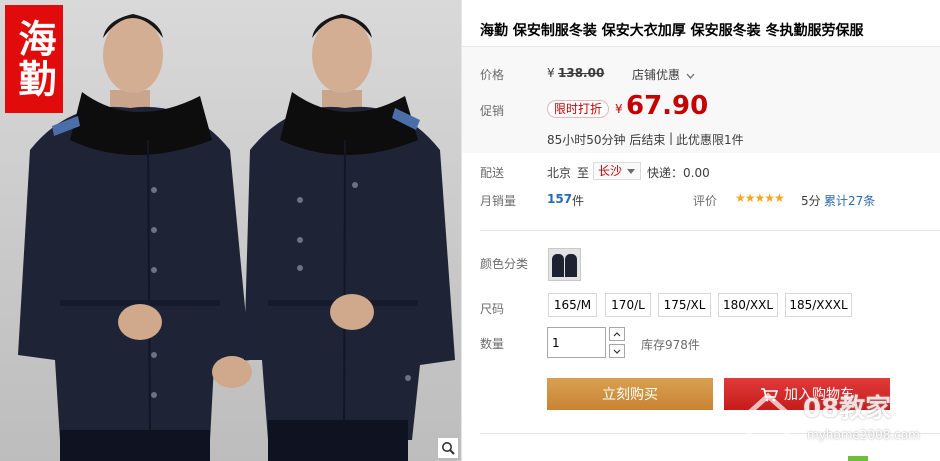 This screenshot has width=940, height=461. What do you see at coordinates (672, 31) in the screenshot?
I see `product-title: 海勤 保安制服冬装 保安大衣加厚 保安服冬装 冬执勤服劳保服` at bounding box center [672, 31].